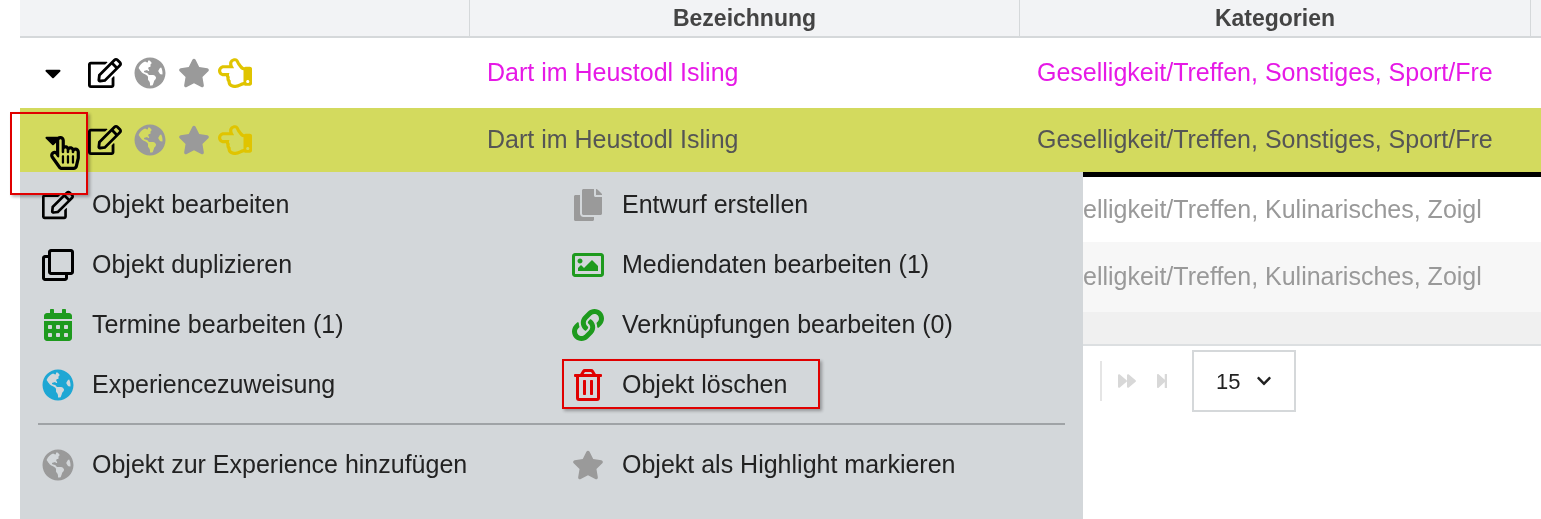 The image size is (1541, 519). What do you see at coordinates (588, 325) in the screenshot?
I see `link-icon` at bounding box center [588, 325].